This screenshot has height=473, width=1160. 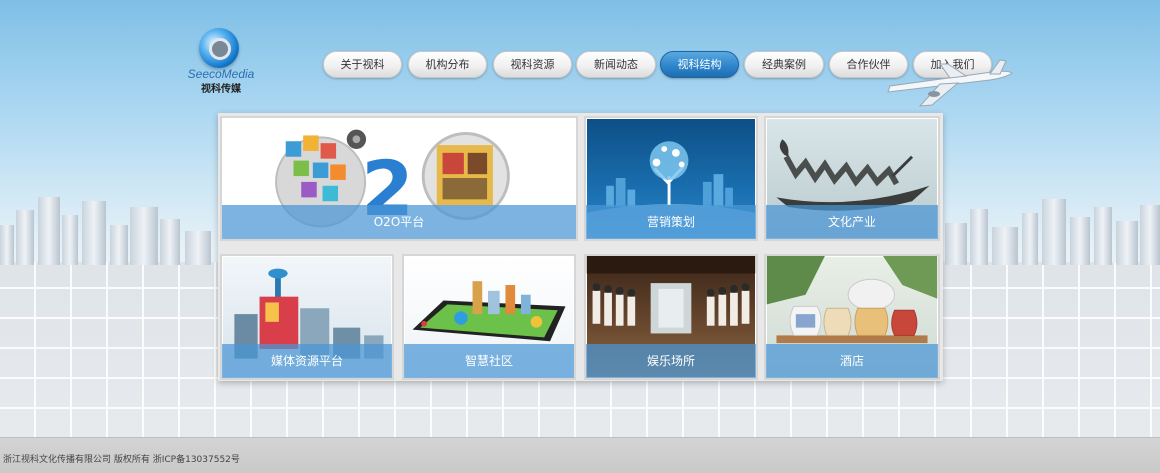 What do you see at coordinates (307, 361) in the screenshot?
I see `tile-caption: 媒体资源平台` at bounding box center [307, 361].